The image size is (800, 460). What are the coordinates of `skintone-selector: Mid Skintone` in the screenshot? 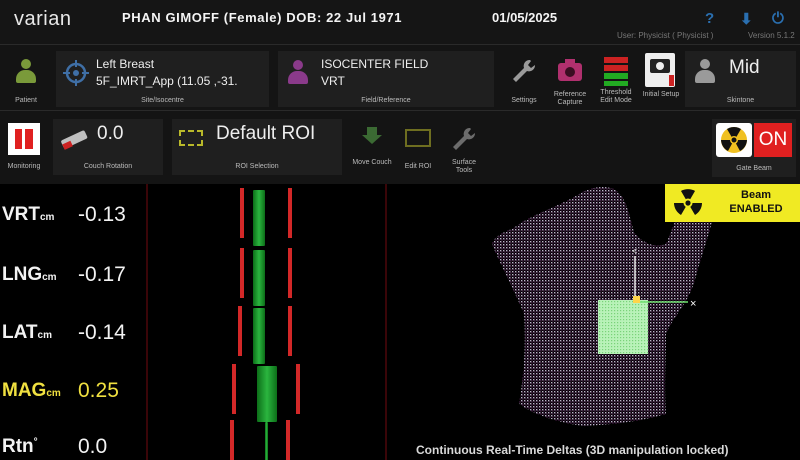 It's located at (740, 79).